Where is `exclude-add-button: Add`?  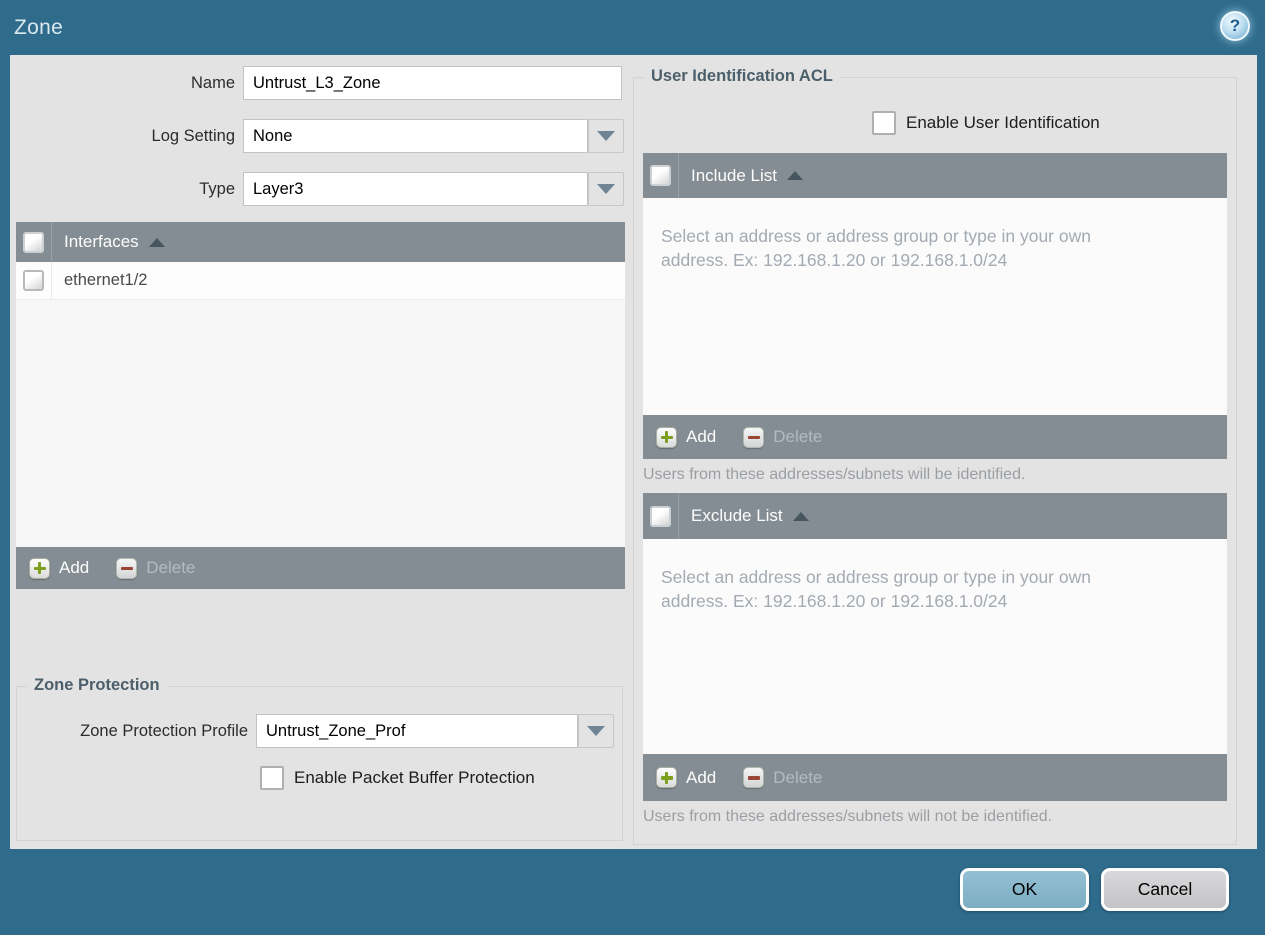 exclude-add-button: Add is located at coordinates (686, 777).